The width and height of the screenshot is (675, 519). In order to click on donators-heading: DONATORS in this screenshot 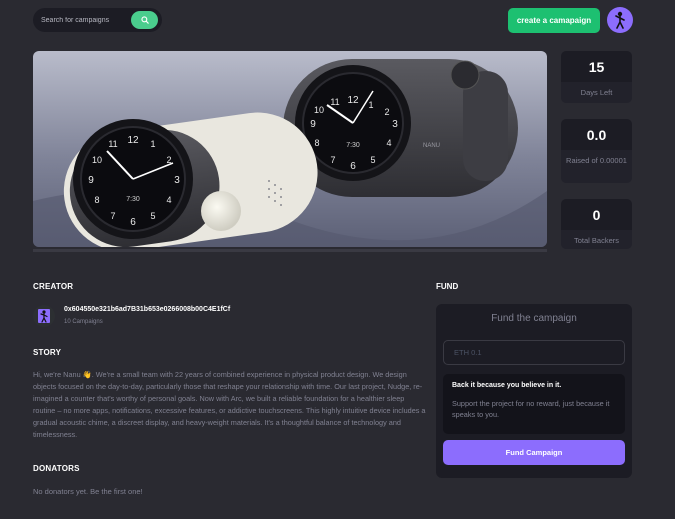, I will do `click(56, 468)`.